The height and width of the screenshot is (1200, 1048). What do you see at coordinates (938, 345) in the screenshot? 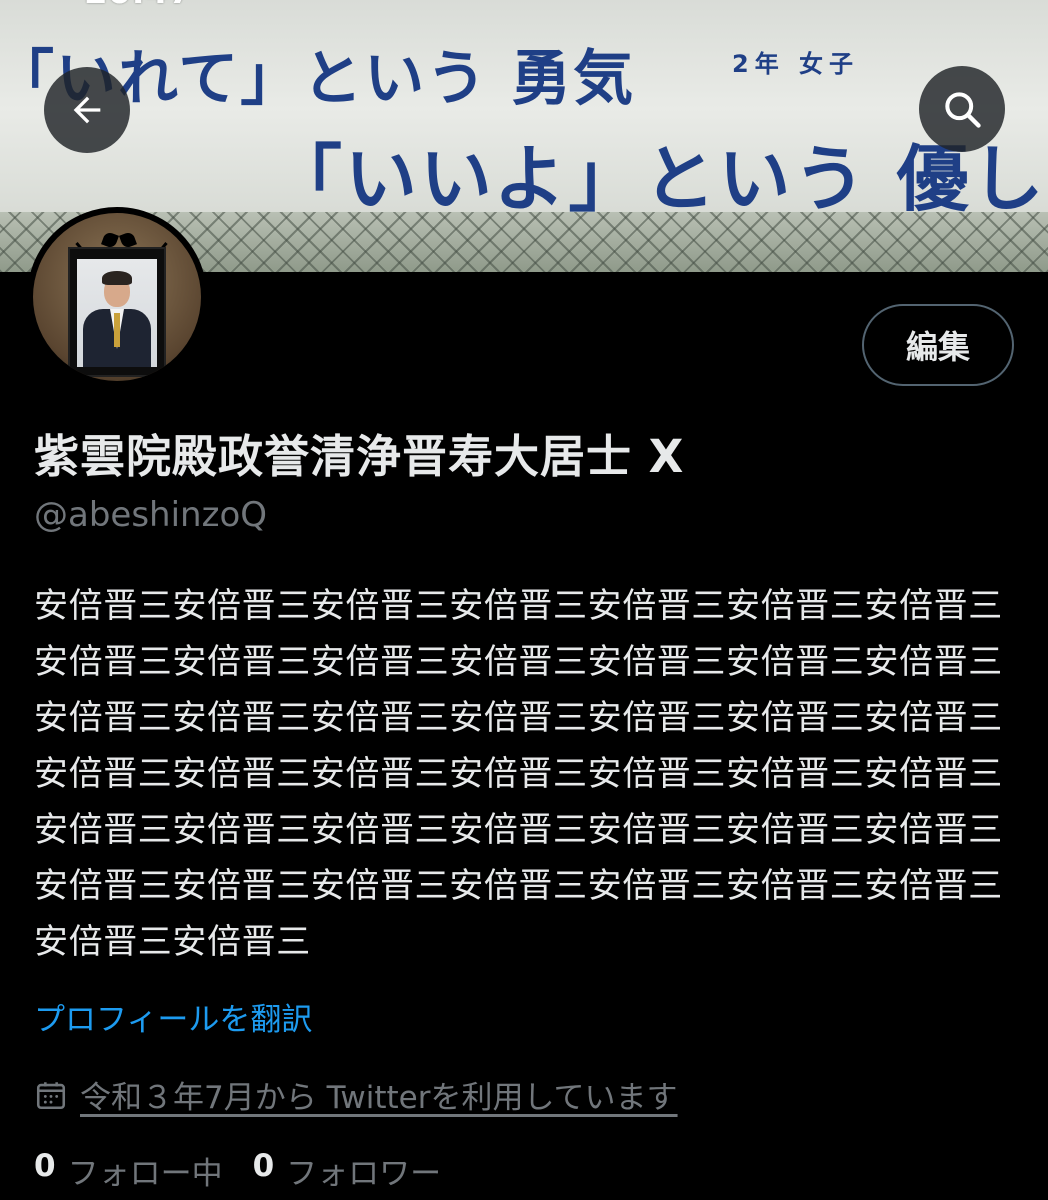
I see `edit-profile-button: 編集` at bounding box center [938, 345].